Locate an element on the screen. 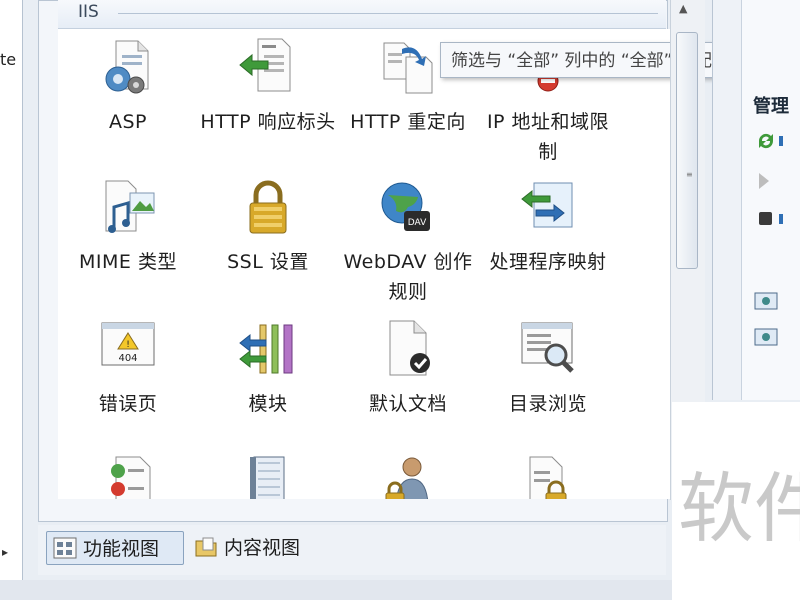 The height and width of the screenshot is (600, 800). feature-error-pages: ! 404 错误页 is located at coordinates (128, 368).